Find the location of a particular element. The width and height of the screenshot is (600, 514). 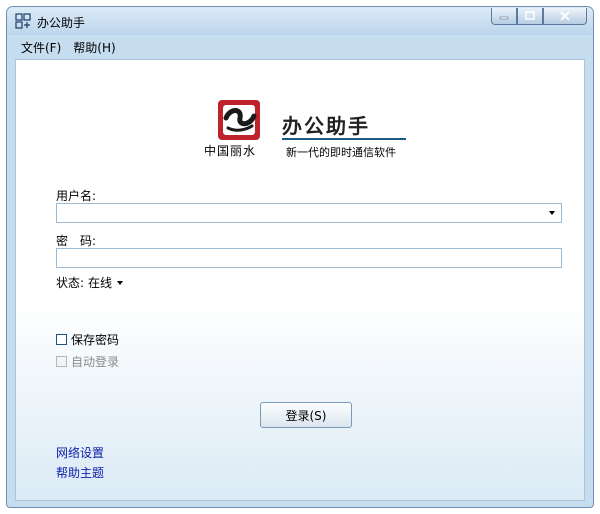

username-label: 用户名: is located at coordinates (76, 196).